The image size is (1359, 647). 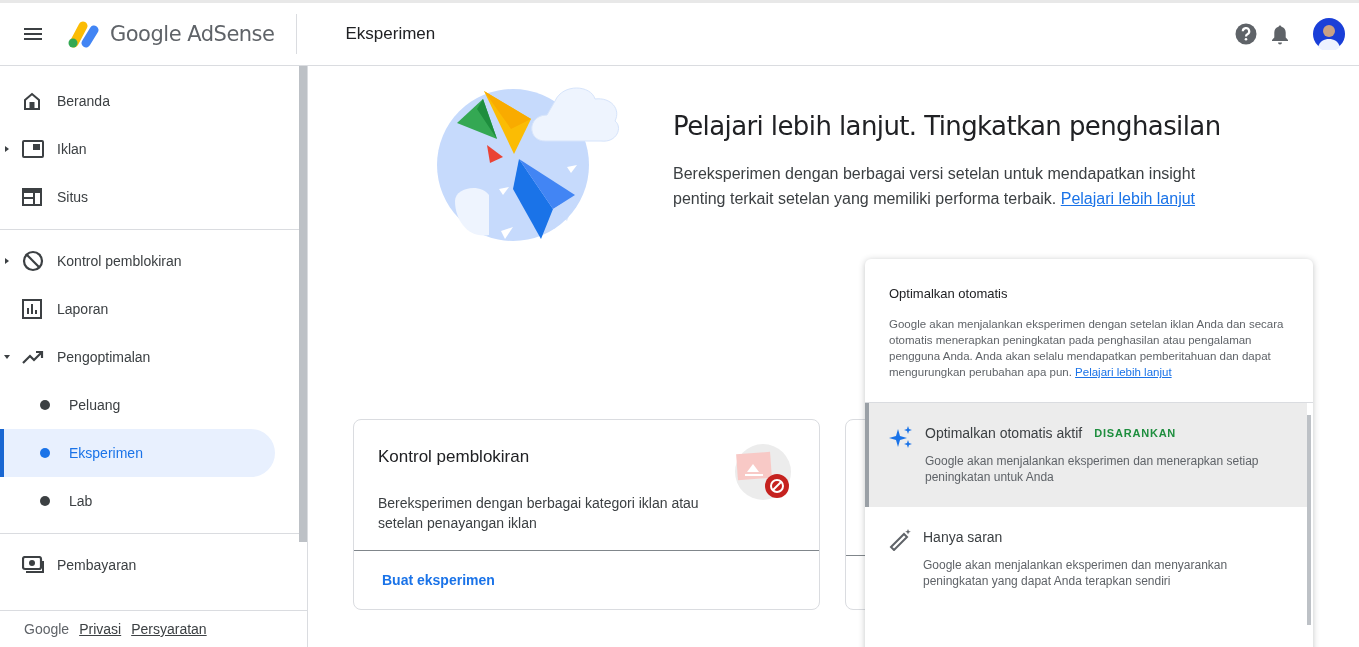 What do you see at coordinates (149, 357) in the screenshot?
I see `nav-item: Pengoptimalan` at bounding box center [149, 357].